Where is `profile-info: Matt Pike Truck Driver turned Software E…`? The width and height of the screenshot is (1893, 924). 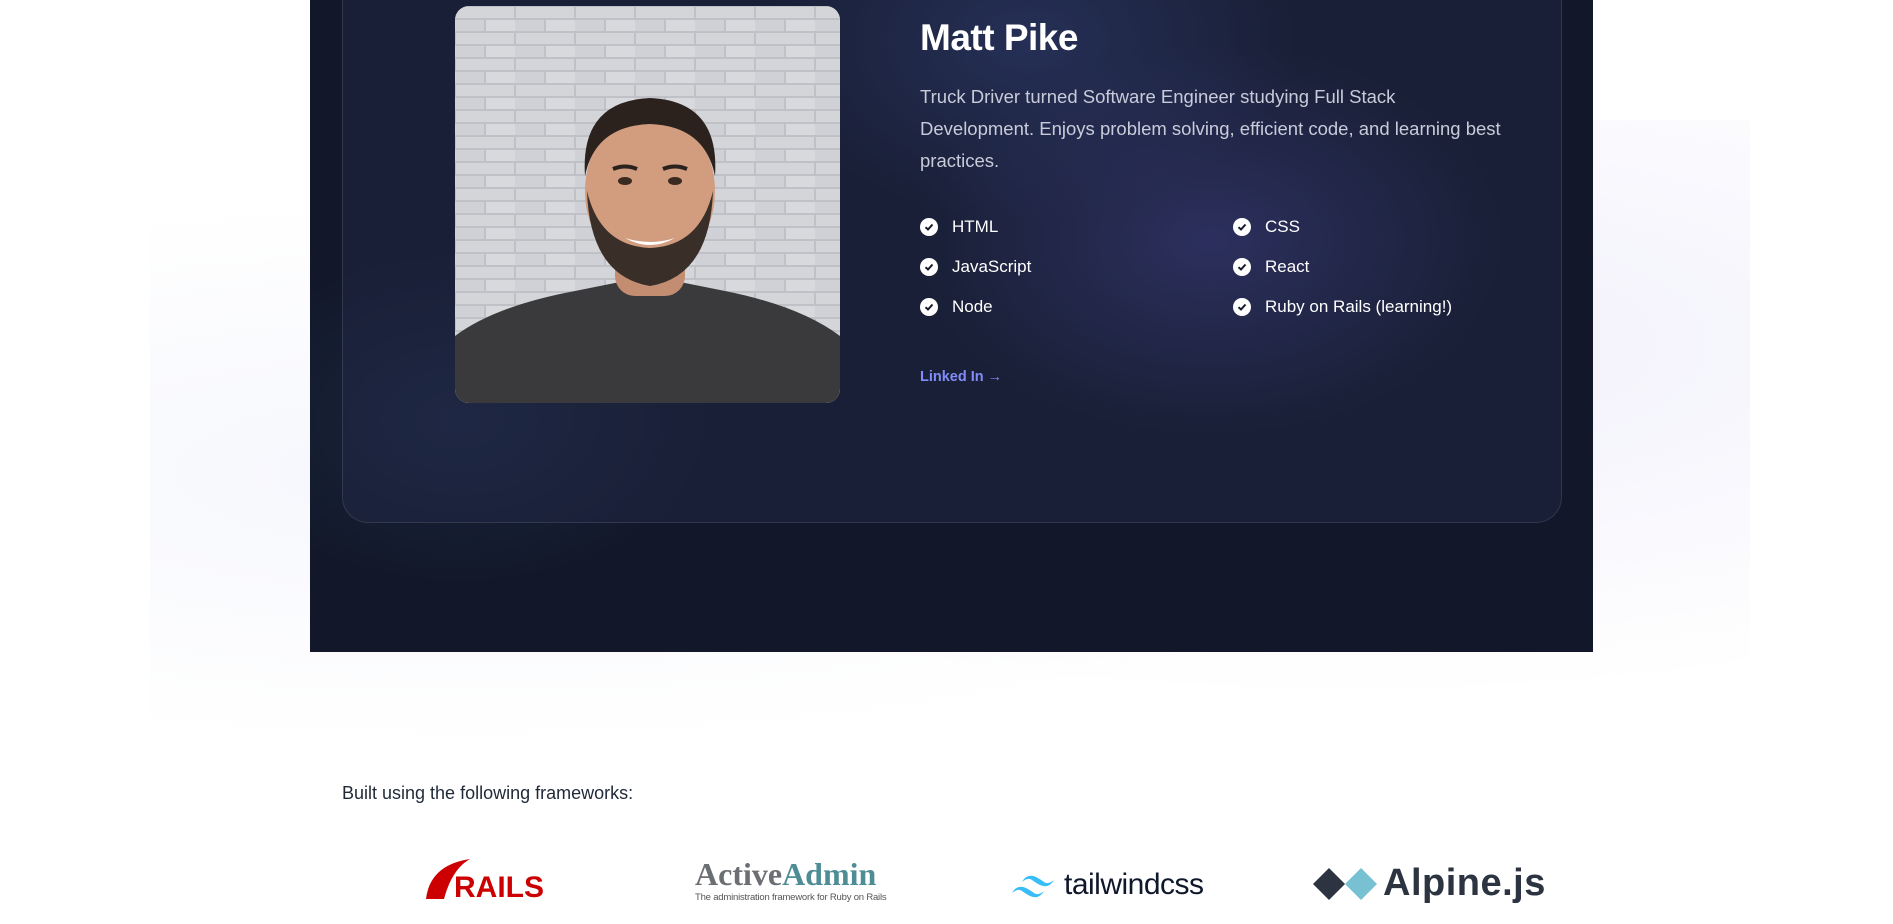
profile-info: Matt Pike Truck Driver turned Software E… is located at coordinates (1220, 198).